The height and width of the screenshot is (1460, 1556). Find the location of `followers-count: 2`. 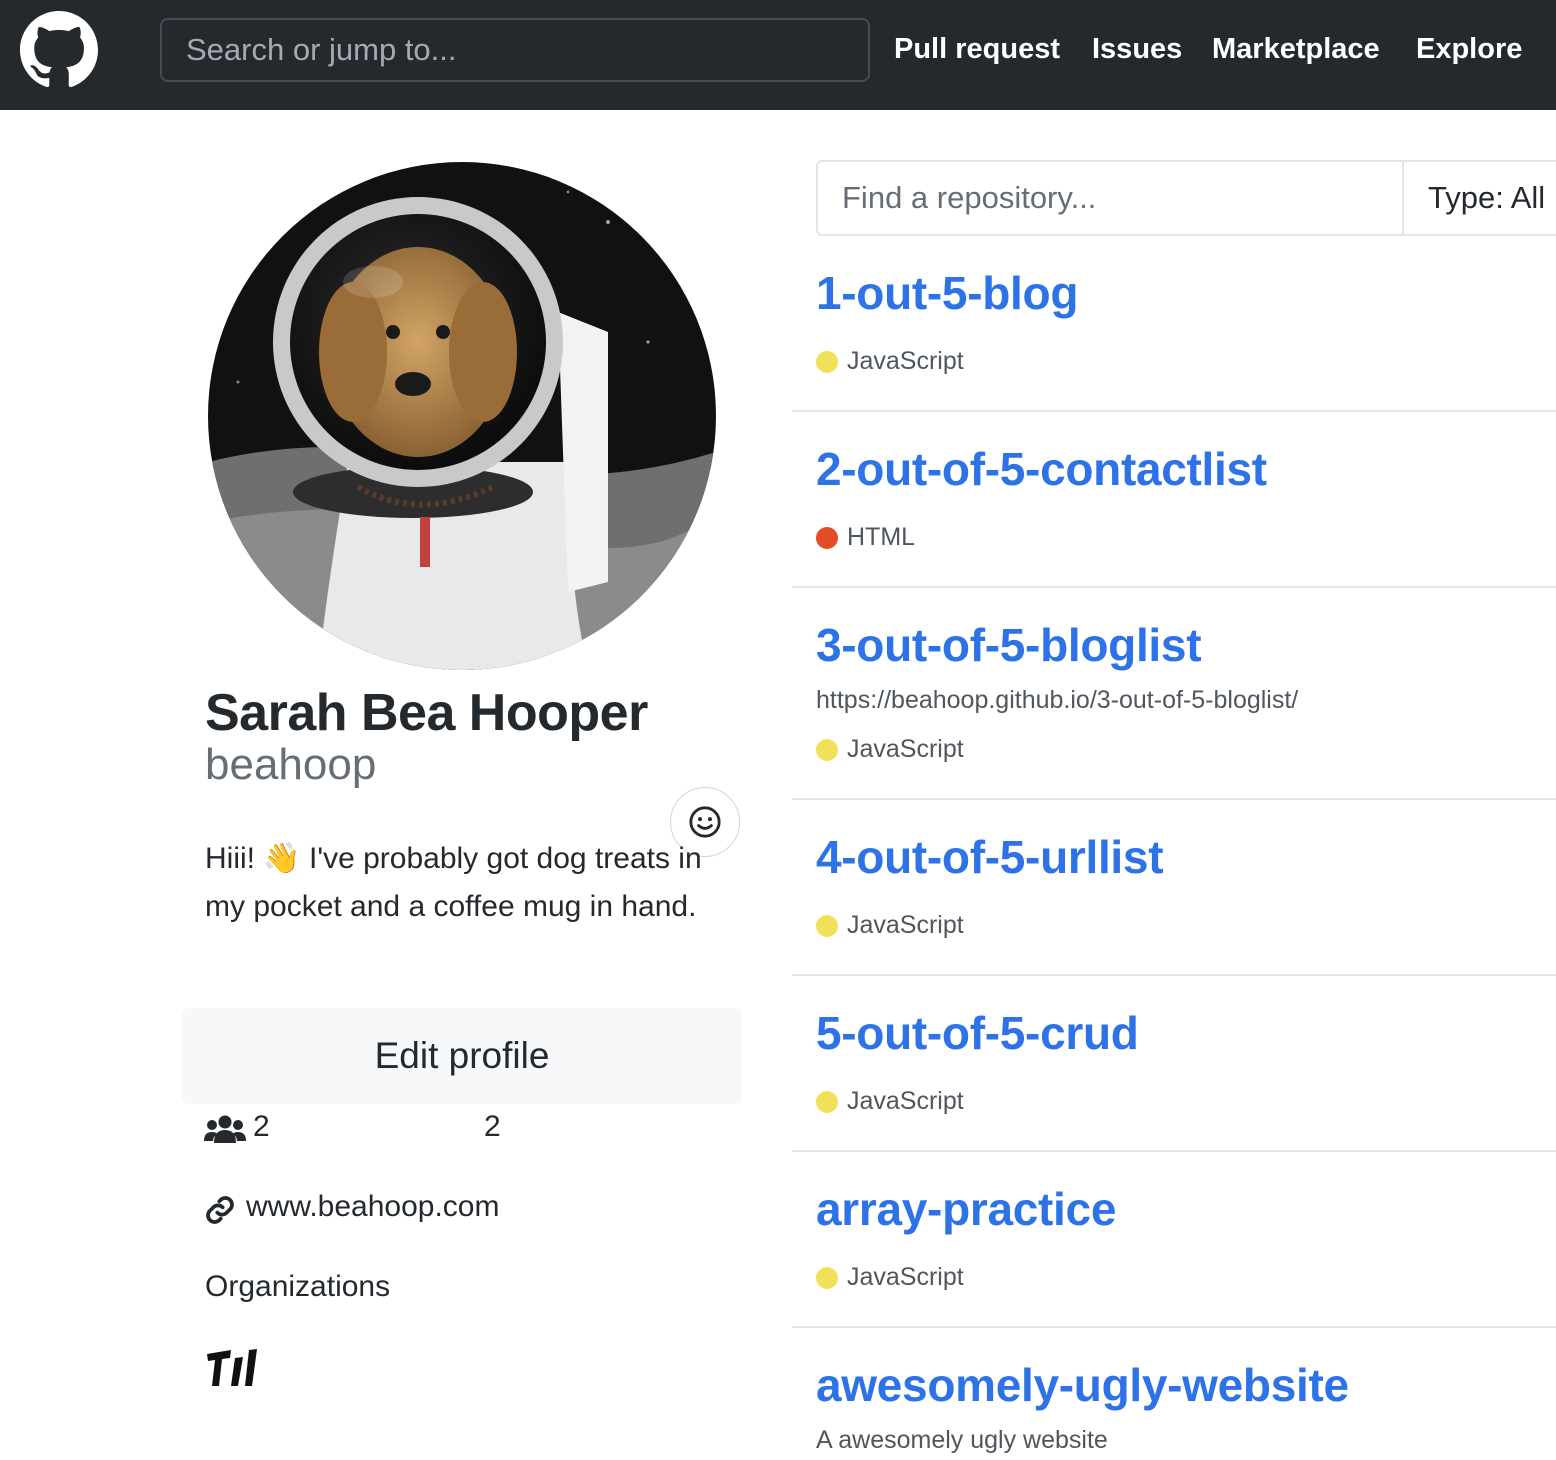

followers-count: 2 is located at coordinates (261, 1127).